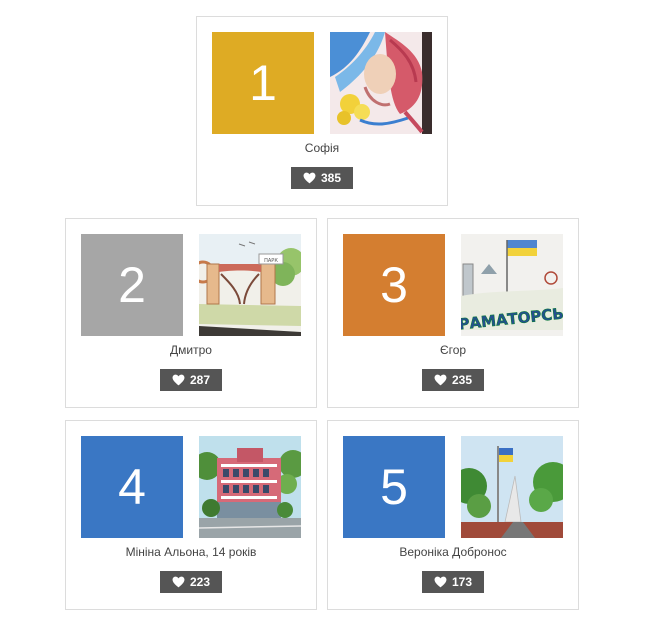 This screenshot has width=664, height=619. Describe the element at coordinates (271, 261) in the screenshot. I see `park-sign-text: ПАРК` at that location.